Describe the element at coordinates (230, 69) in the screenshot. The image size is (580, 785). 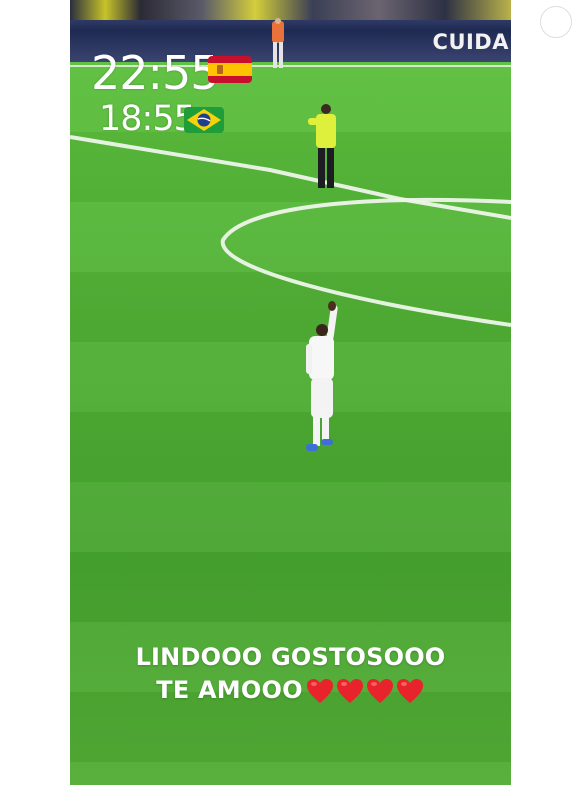
I see `spain-flag-icon` at that location.